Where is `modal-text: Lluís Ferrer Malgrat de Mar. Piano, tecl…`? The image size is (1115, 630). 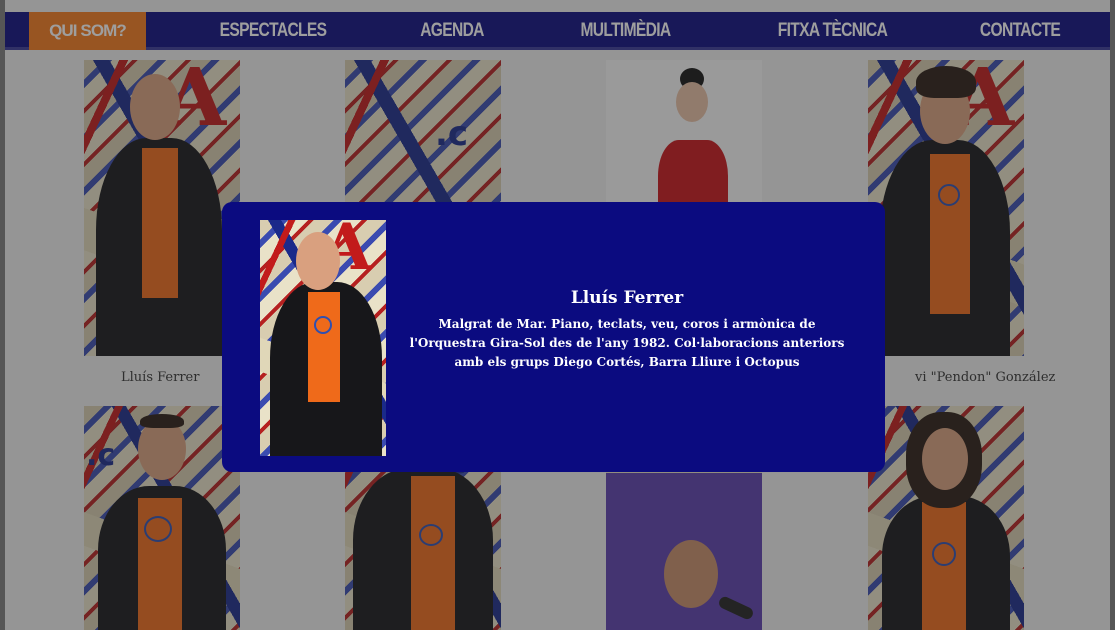
modal-text: Lluís Ferrer Malgrat de Mar. Piano, tecl… is located at coordinates (627, 330).